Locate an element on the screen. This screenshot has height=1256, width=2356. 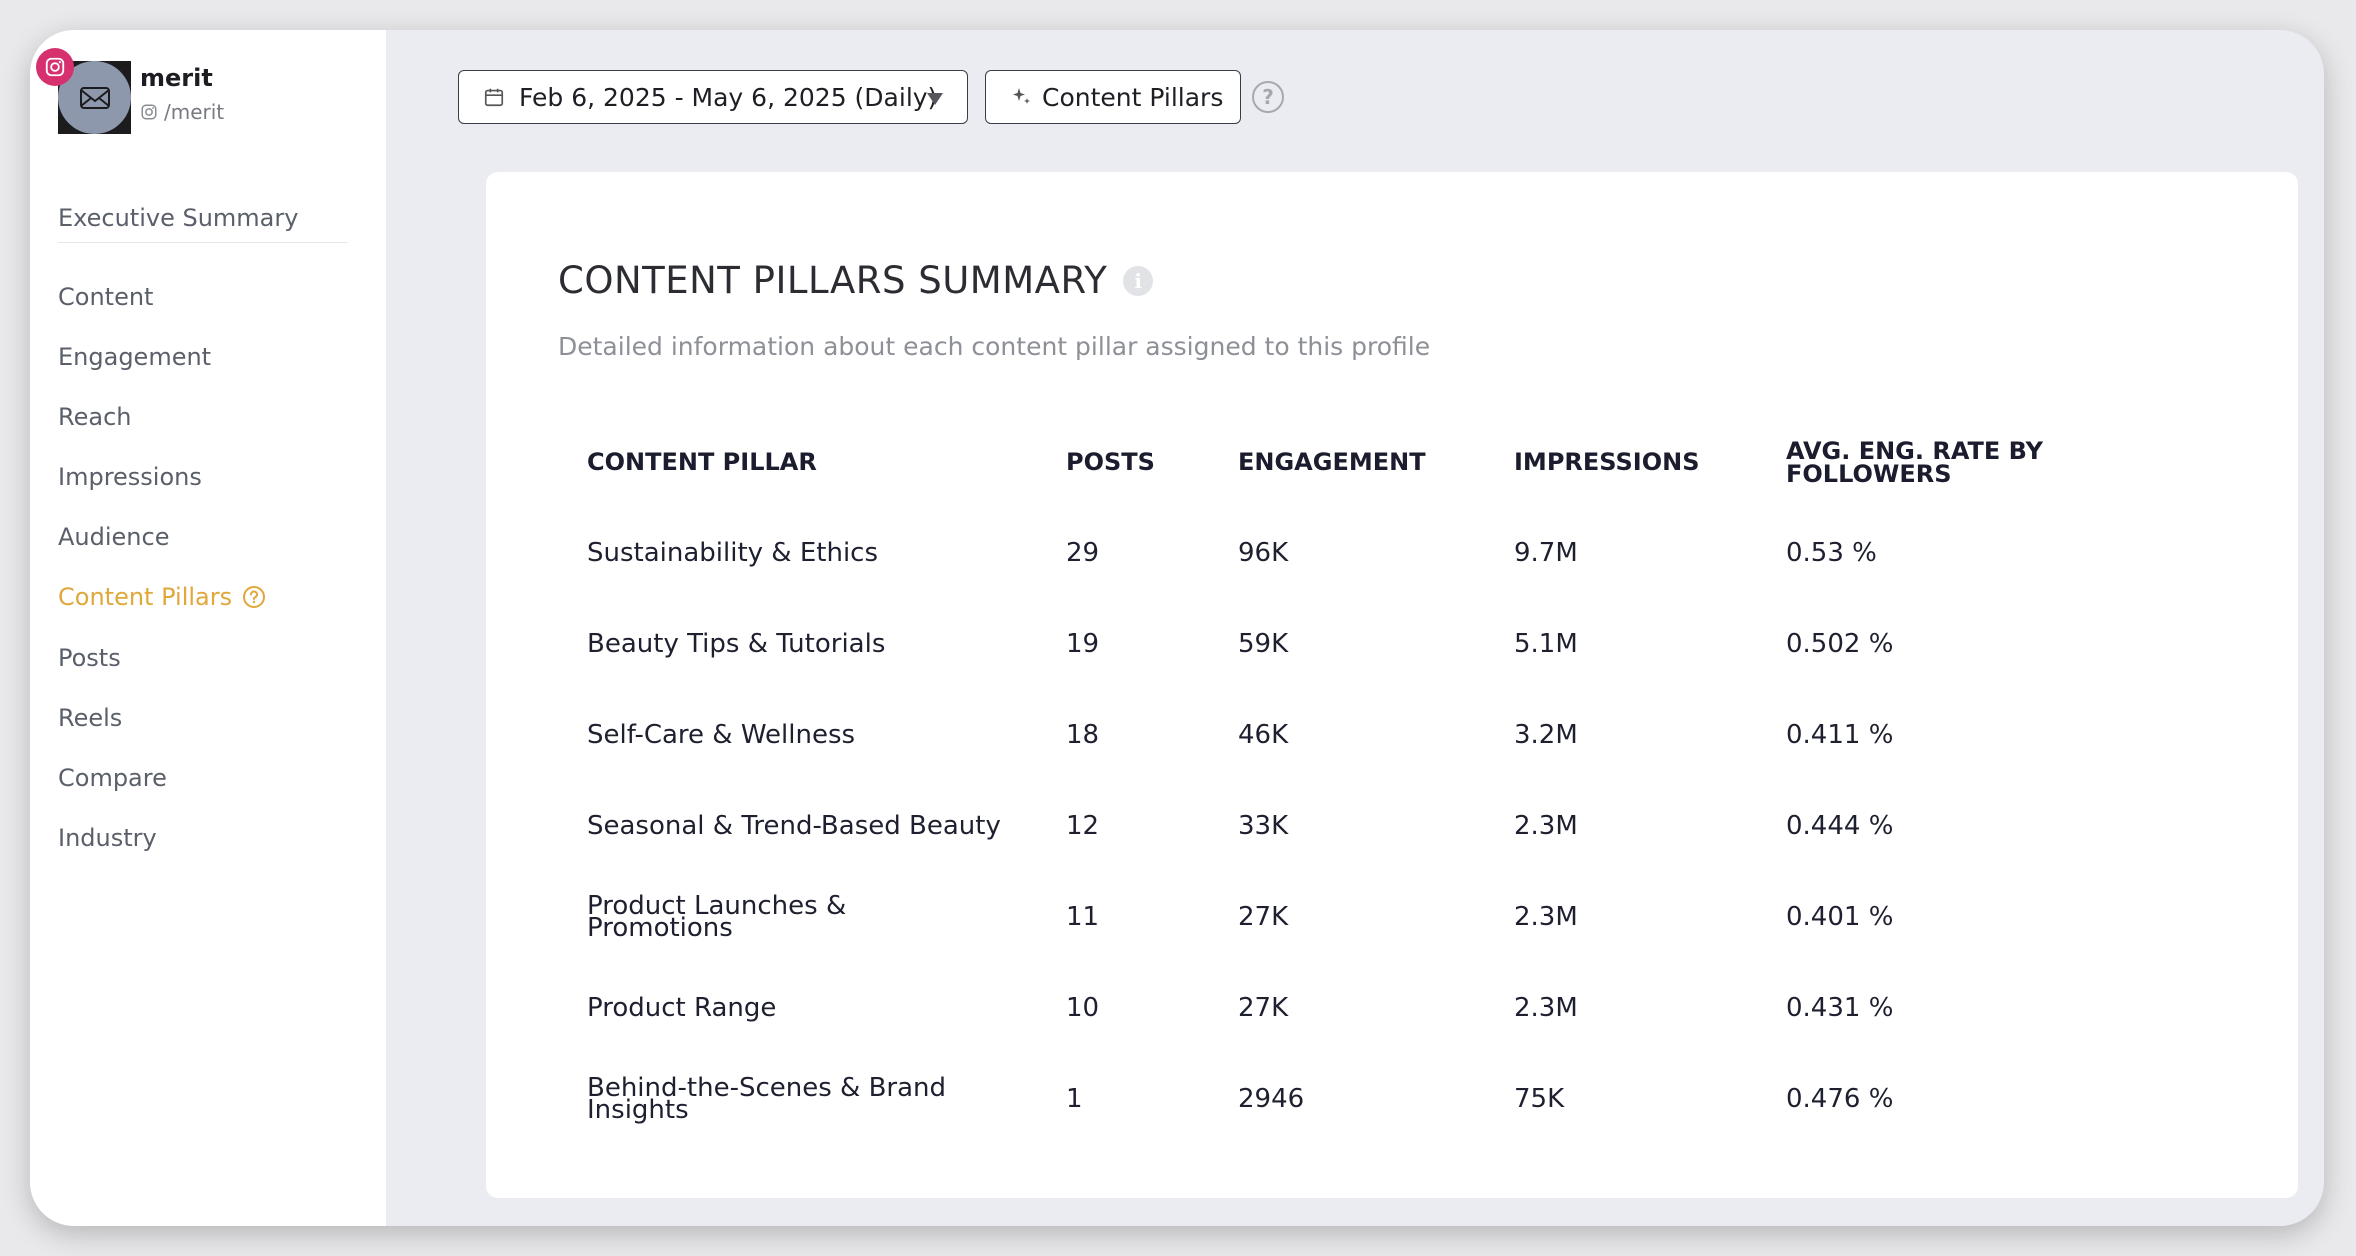
cell-pillar: Seasonal & Trend-Based Beauty is located at coordinates (794, 826).